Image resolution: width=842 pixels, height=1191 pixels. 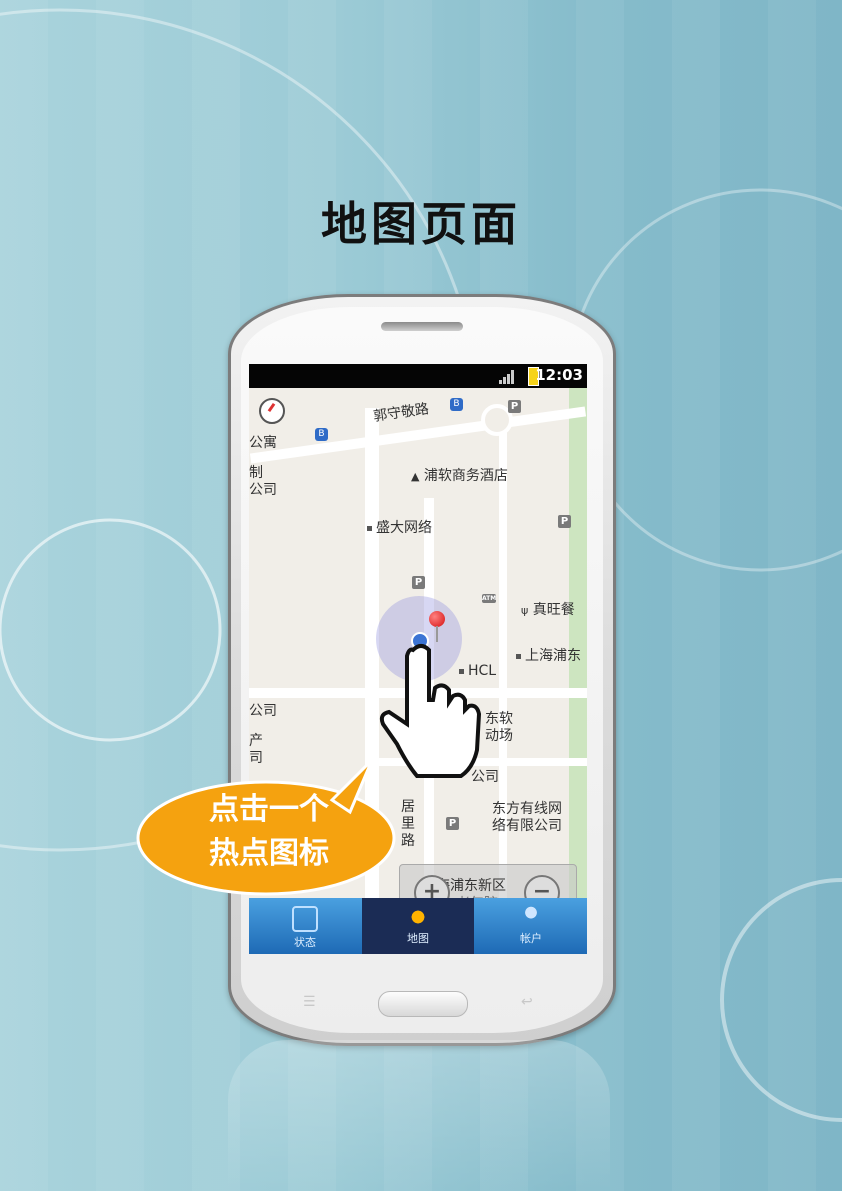 I want to click on pudong-label: 上海浦东, so click(x=553, y=656).